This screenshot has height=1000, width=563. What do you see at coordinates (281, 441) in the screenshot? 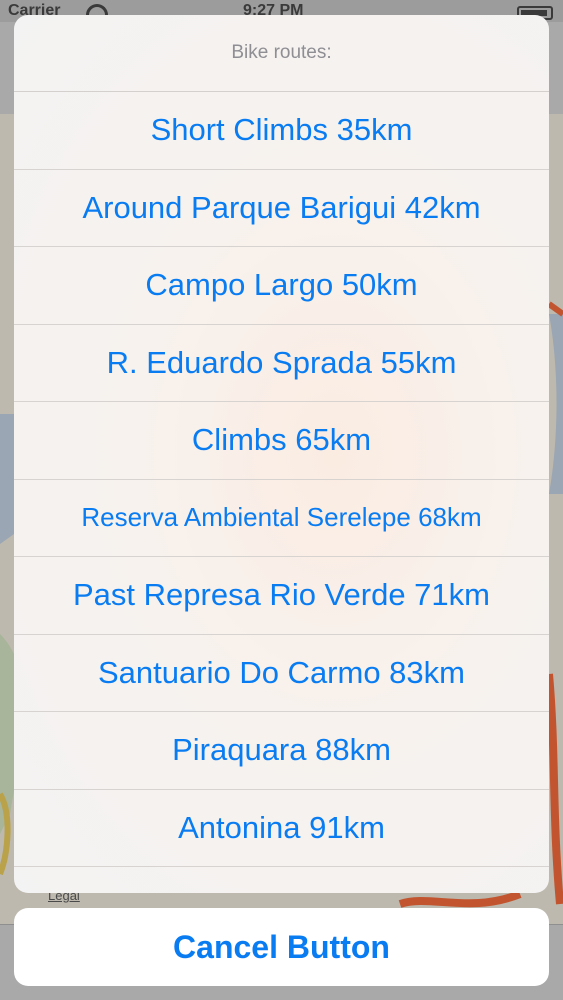
I see `route-option: Climbs 65km` at bounding box center [281, 441].